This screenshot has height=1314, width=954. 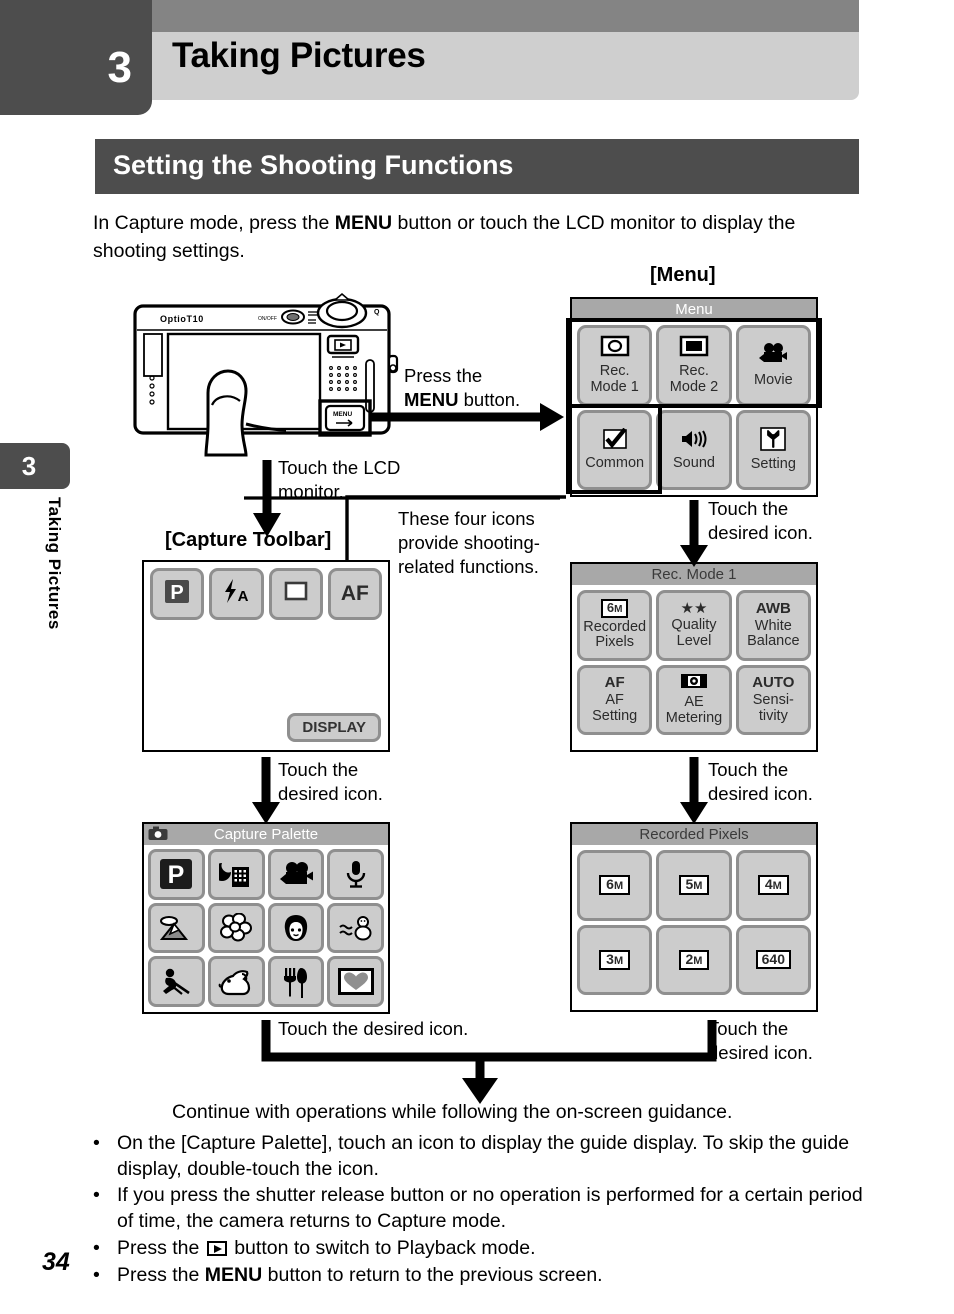 What do you see at coordinates (694, 378) in the screenshot?
I see `menu-tile-label: Rec. Mode 2` at bounding box center [694, 378].